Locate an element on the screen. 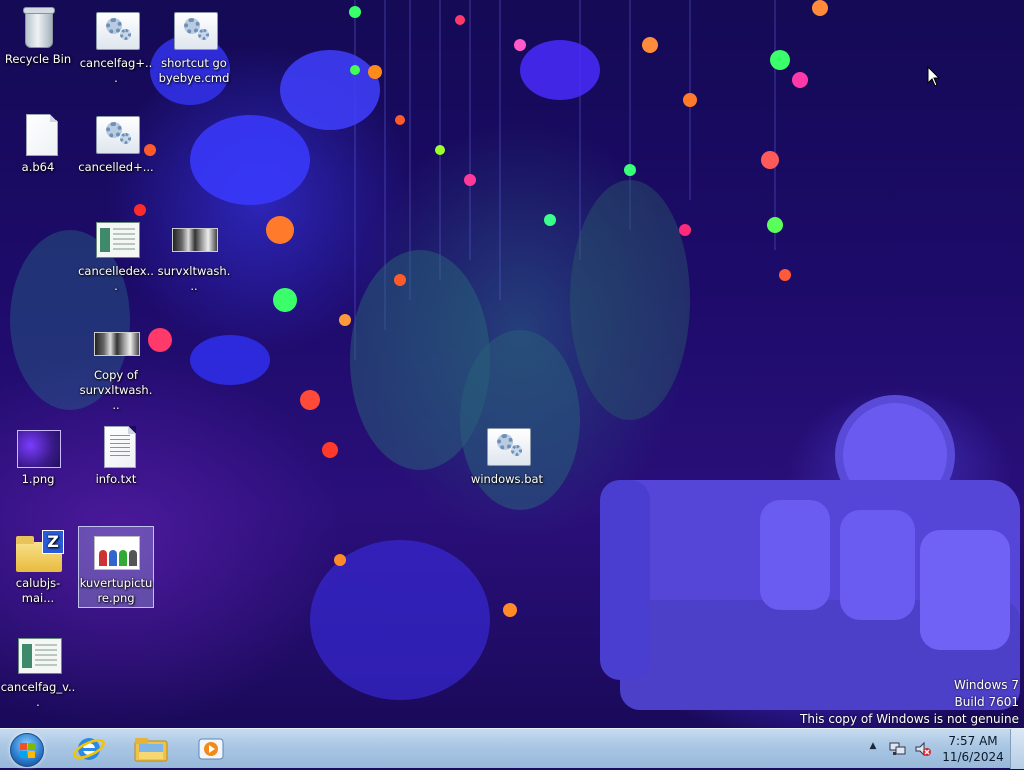 The height and width of the screenshot is (770, 1024). taskbar-explorer-button is located at coordinates (151, 749).